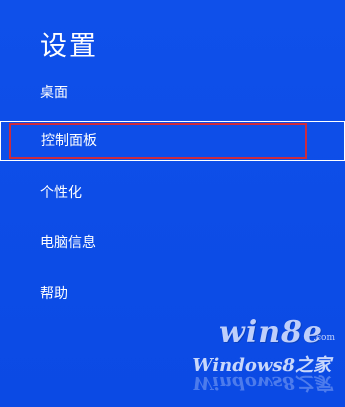 This screenshot has height=407, width=345. Describe the element at coordinates (172, 243) in the screenshot. I see `settings-item-pc-info: 电脑信息` at that location.